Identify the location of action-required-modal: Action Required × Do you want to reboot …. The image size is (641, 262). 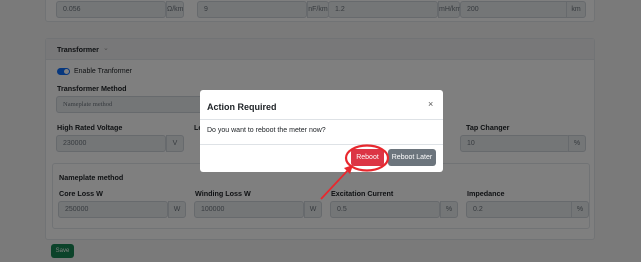
(321, 131).